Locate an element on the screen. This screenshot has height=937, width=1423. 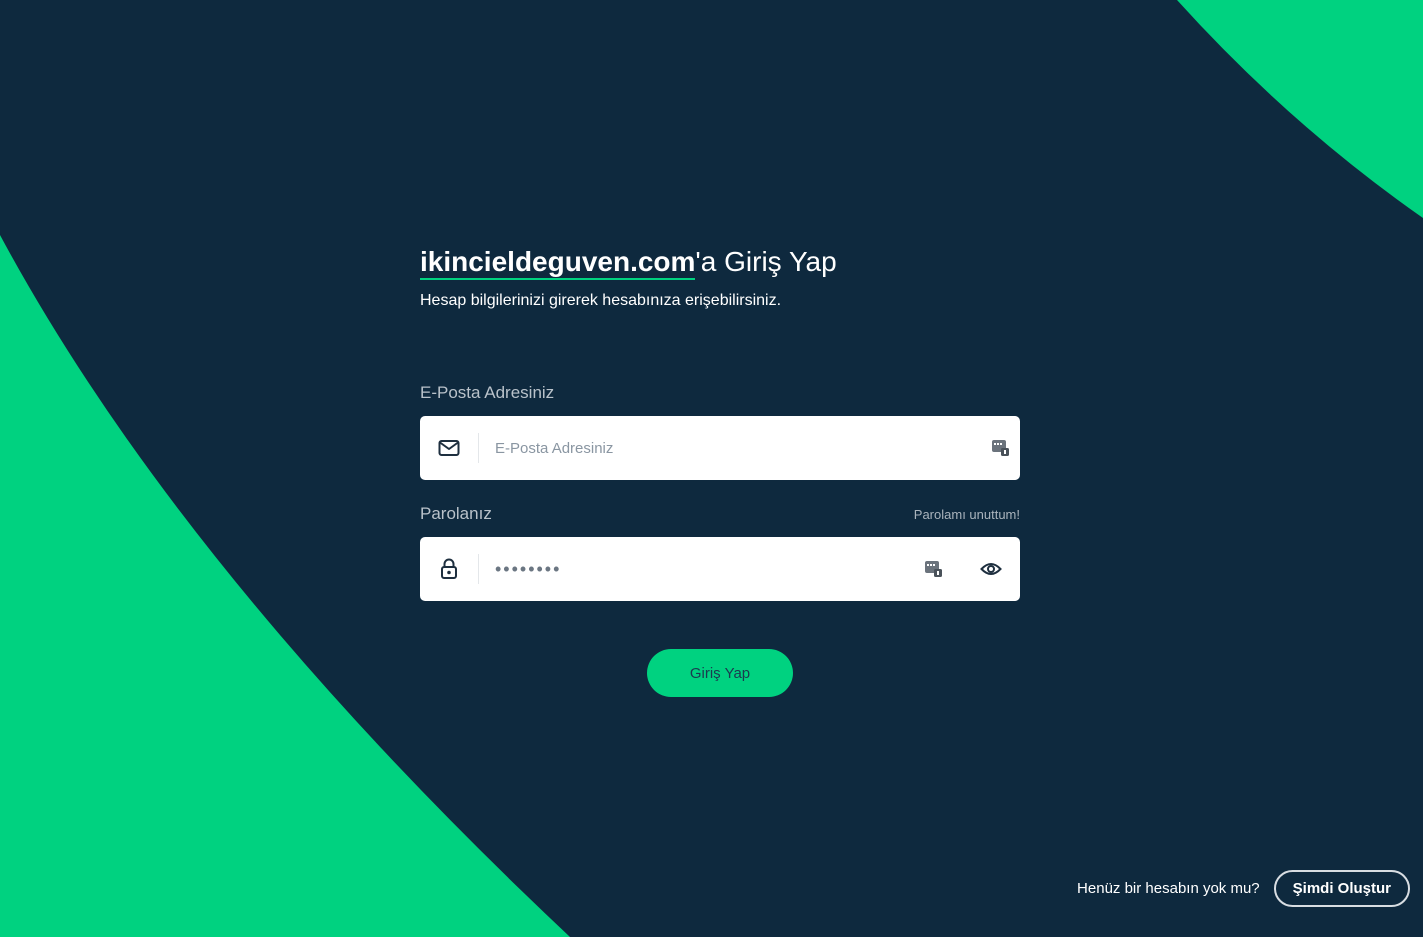
email-label: E-Posta Adresiniz is located at coordinates (487, 392).